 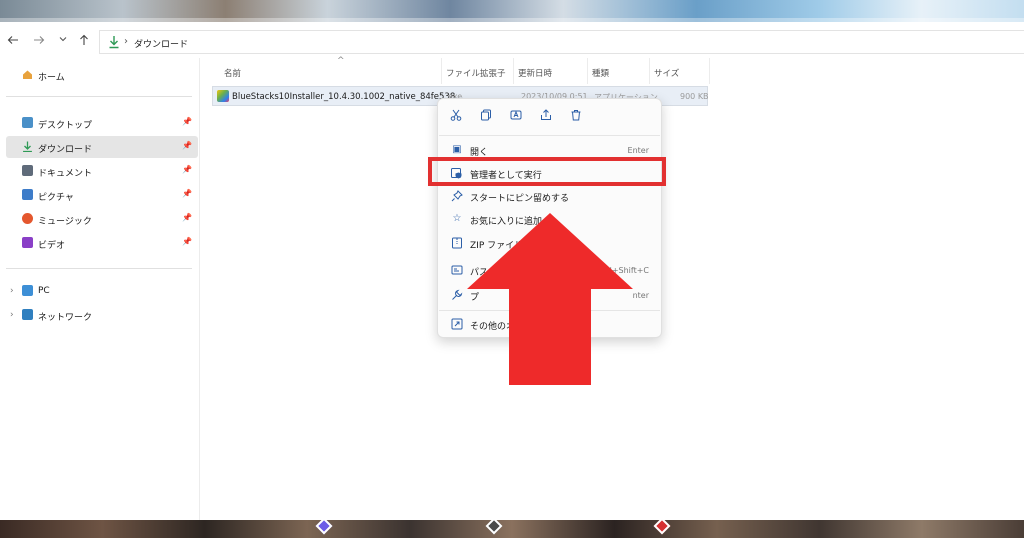 I want to click on back-button, so click(x=13, y=41).